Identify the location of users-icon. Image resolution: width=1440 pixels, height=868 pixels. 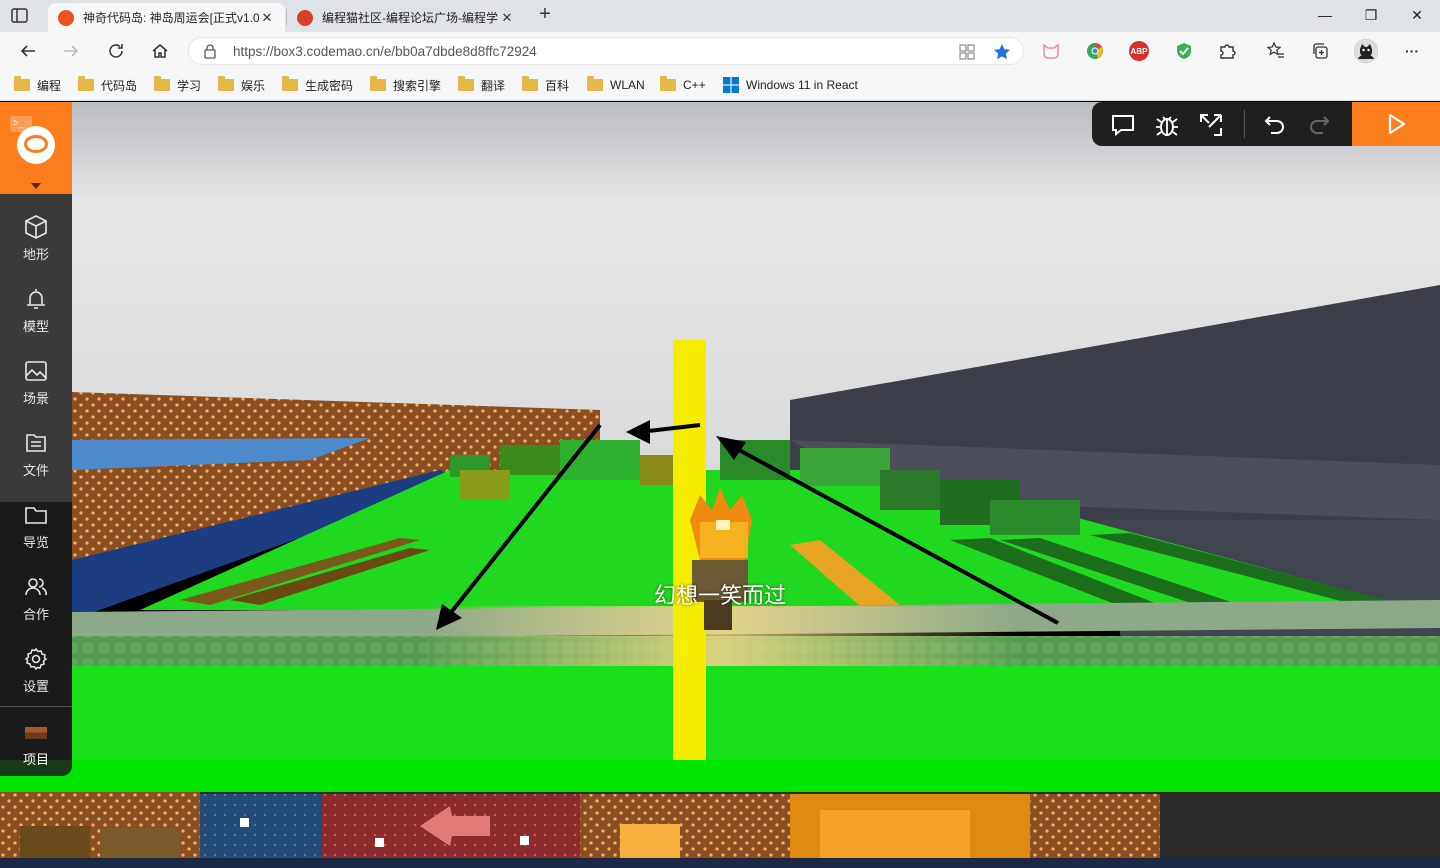
(36, 587).